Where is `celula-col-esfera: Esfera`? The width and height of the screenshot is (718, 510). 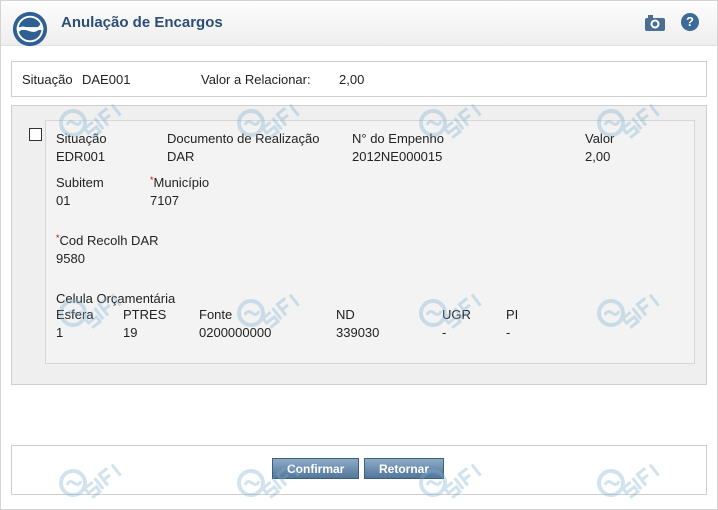 celula-col-esfera: Esfera is located at coordinates (75, 314).